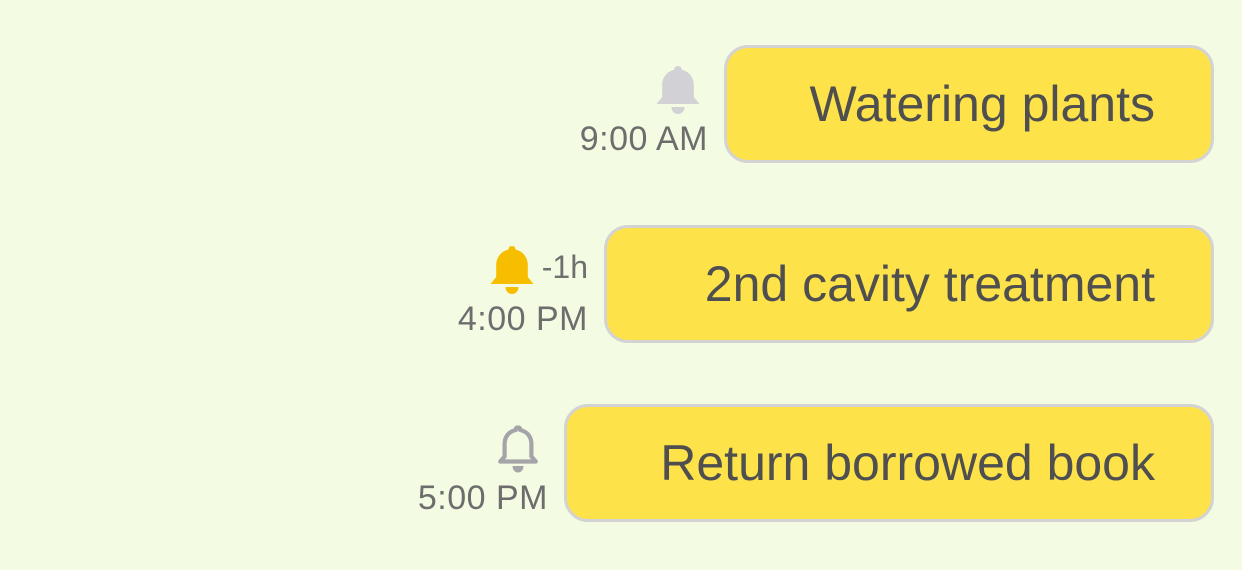  I want to click on reminder-row: 5:00 PM Return borrowed book, so click(816, 463).